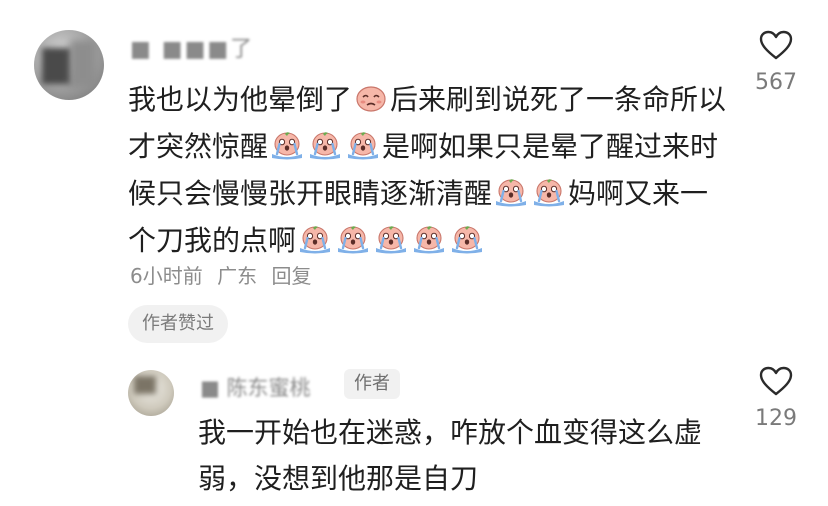 The height and width of the screenshot is (506, 828). Describe the element at coordinates (255, 387) in the screenshot. I see `reply-username: ■ 陈东蜜桃` at that location.